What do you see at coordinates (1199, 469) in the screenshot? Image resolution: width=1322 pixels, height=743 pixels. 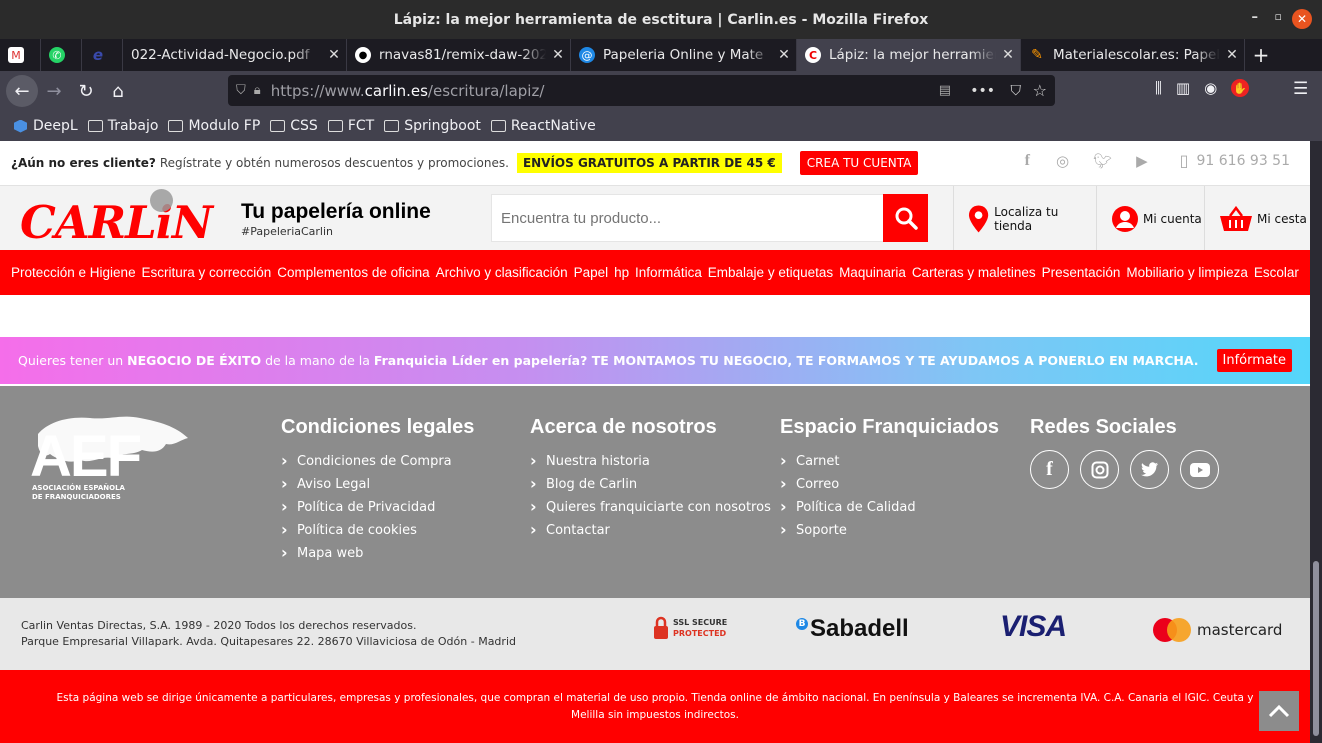 I see `youtube-icon` at bounding box center [1199, 469].